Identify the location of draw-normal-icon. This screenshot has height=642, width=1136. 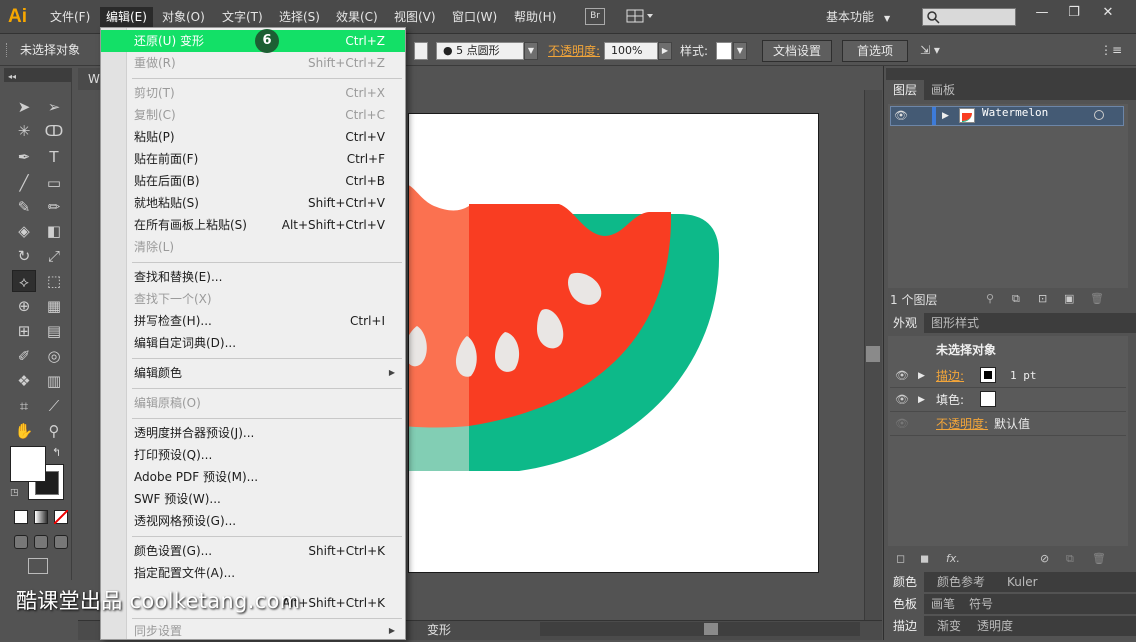
(21, 542).